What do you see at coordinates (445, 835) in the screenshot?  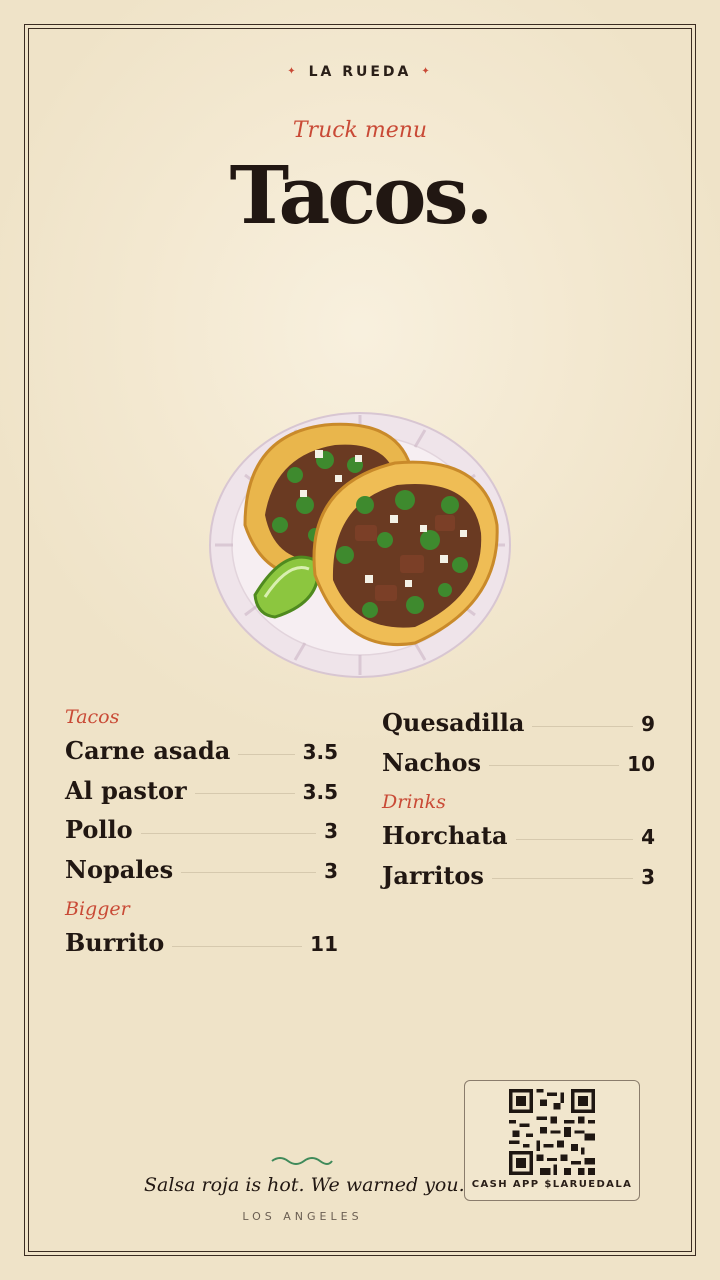 I see `menu-item-name: Horchata` at bounding box center [445, 835].